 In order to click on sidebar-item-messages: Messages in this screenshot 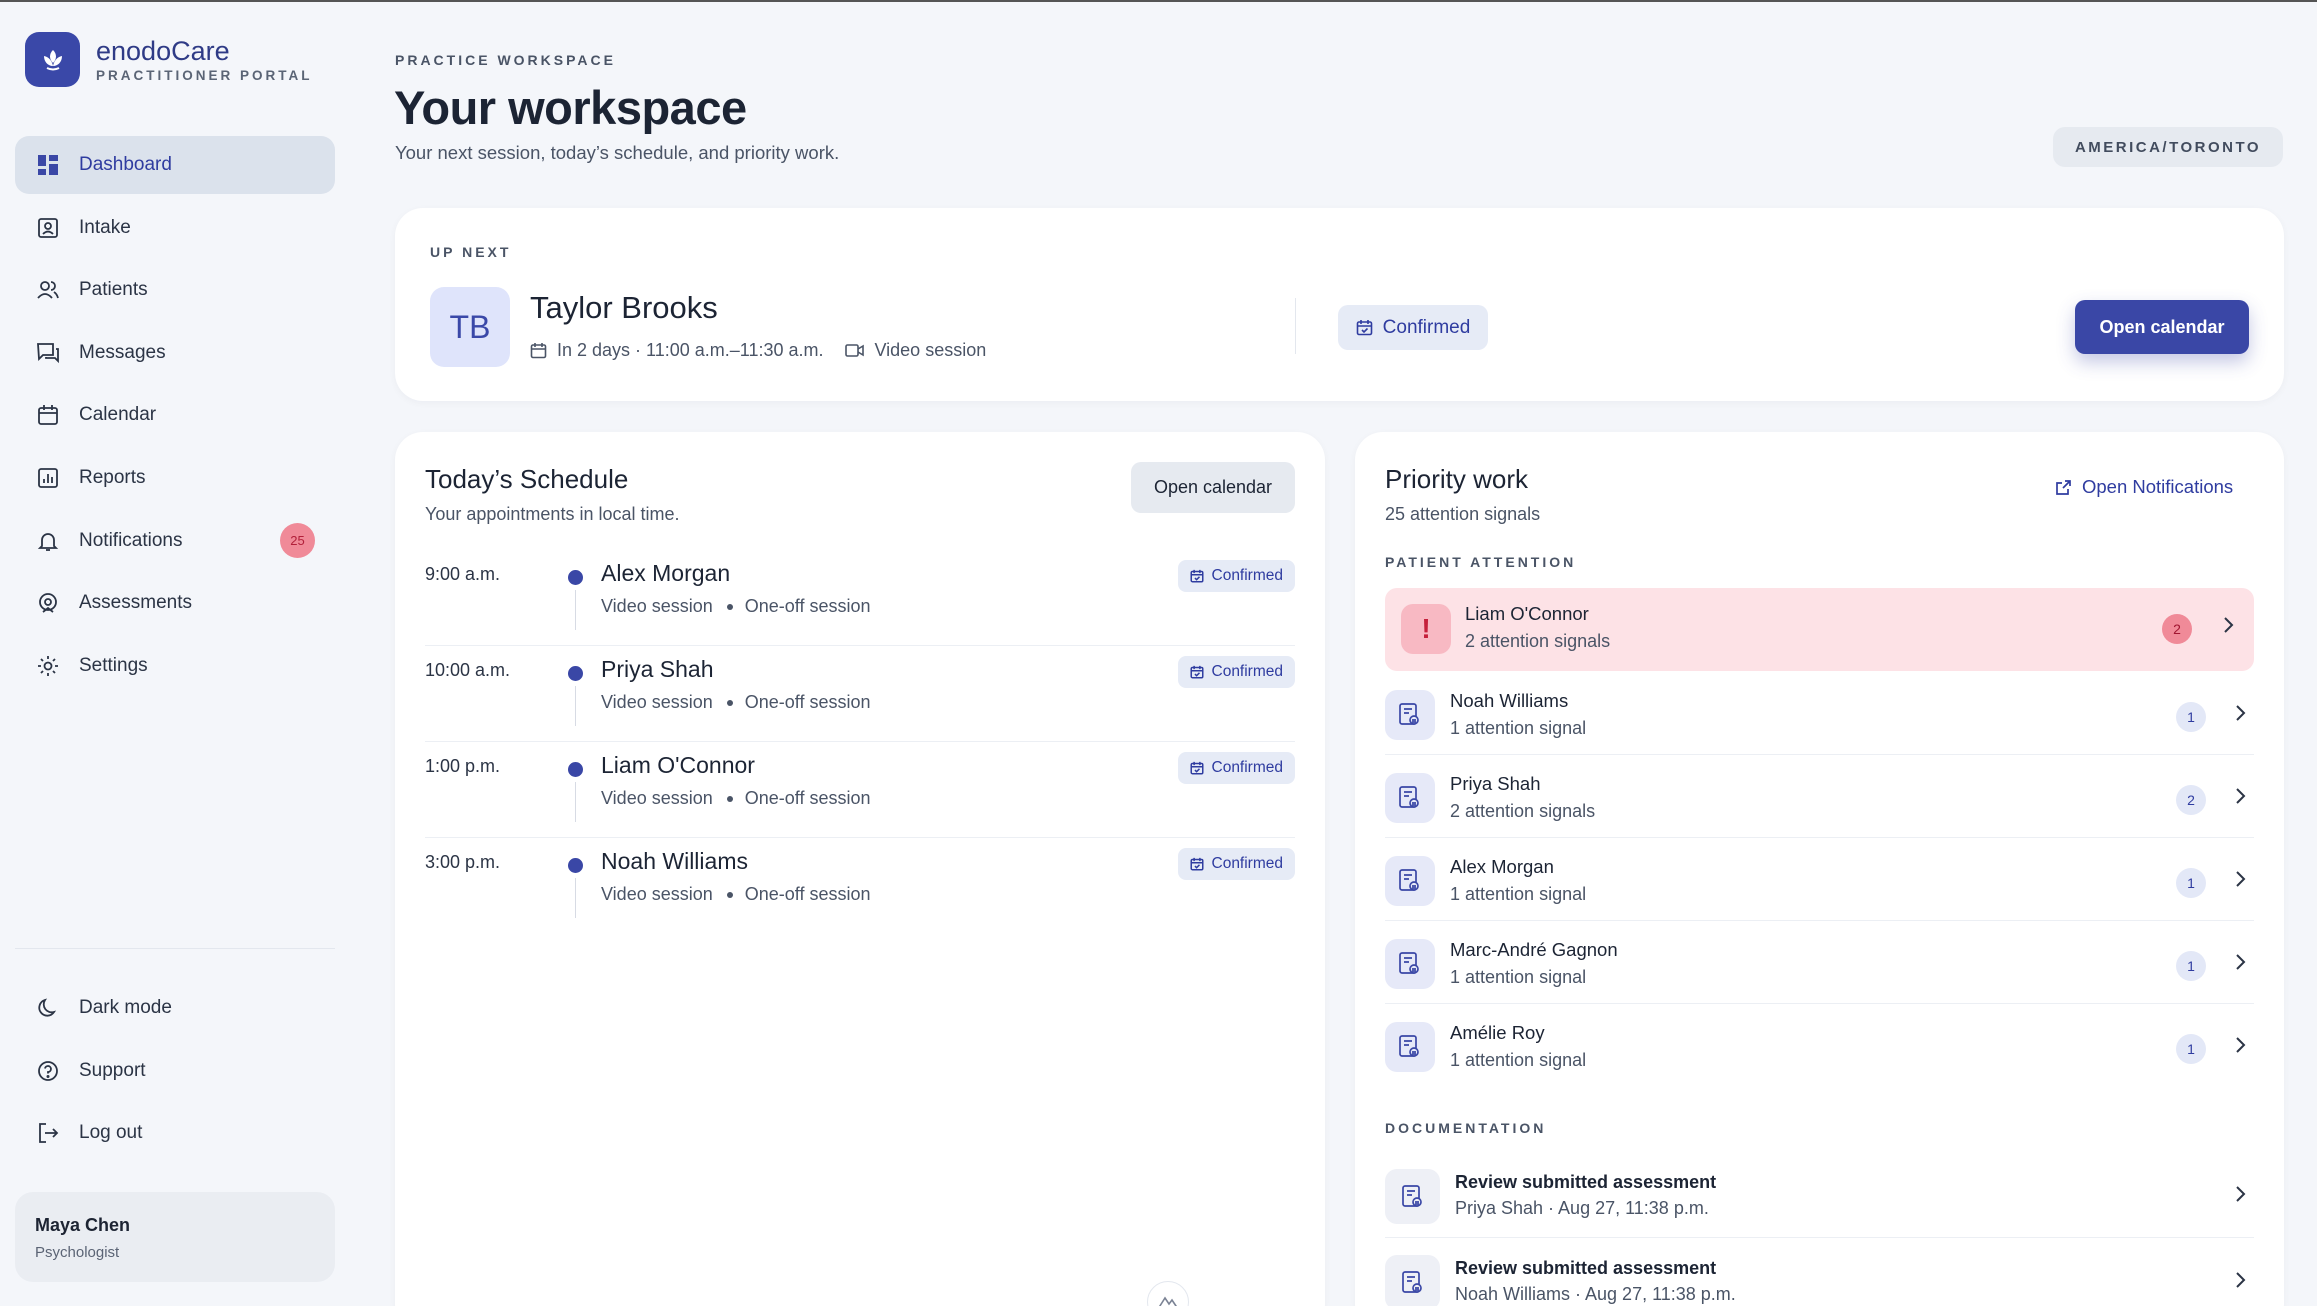, I will do `click(175, 353)`.